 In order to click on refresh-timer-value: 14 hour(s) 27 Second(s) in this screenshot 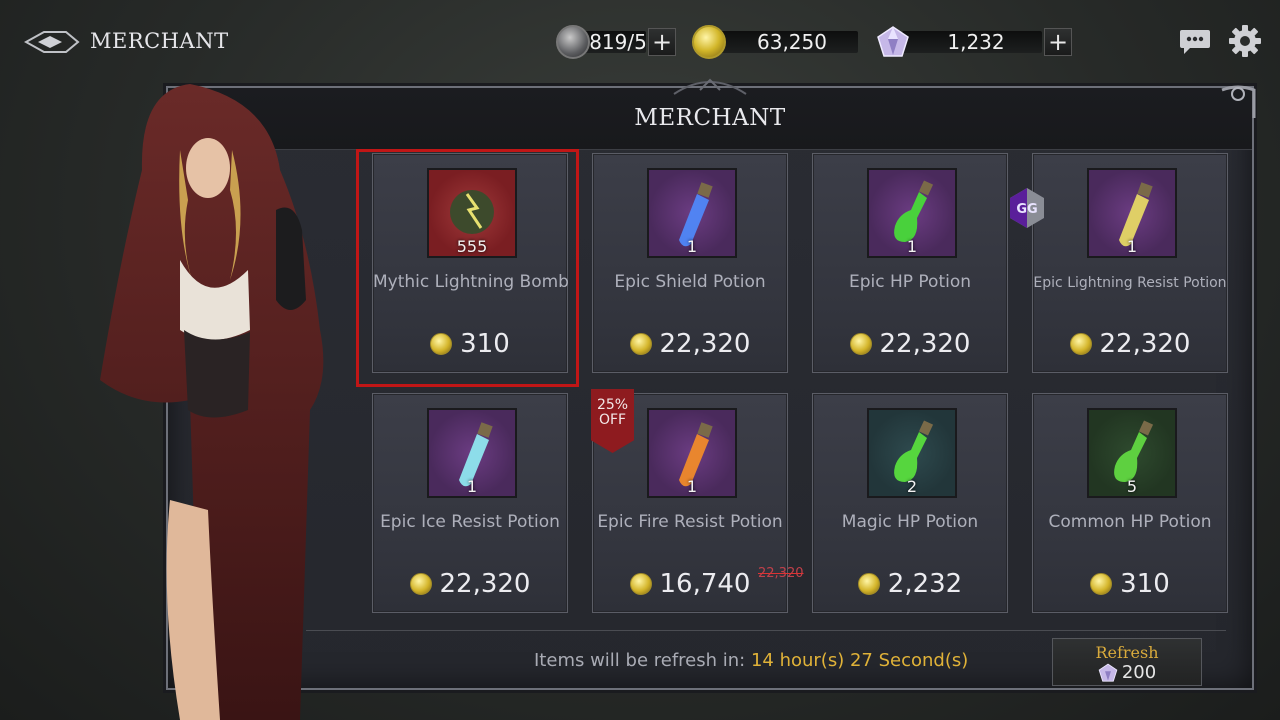, I will do `click(859, 660)`.